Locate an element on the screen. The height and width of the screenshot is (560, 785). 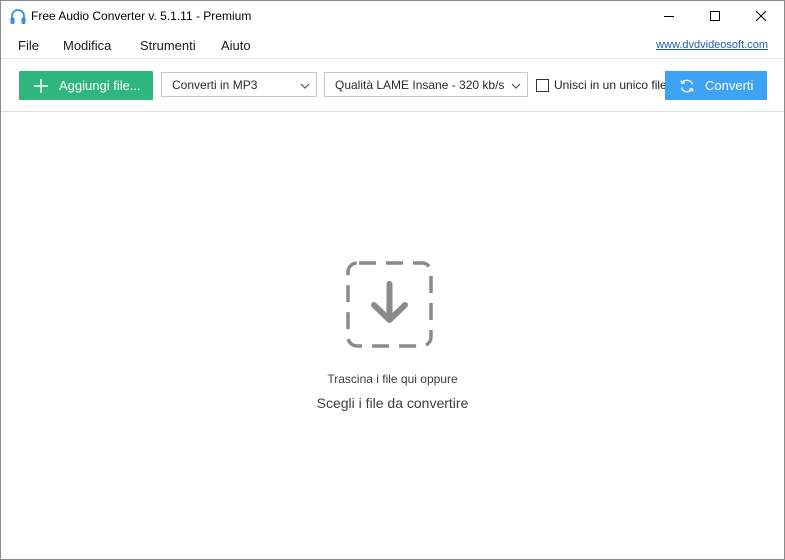
download-arrow-icon is located at coordinates (389, 304).